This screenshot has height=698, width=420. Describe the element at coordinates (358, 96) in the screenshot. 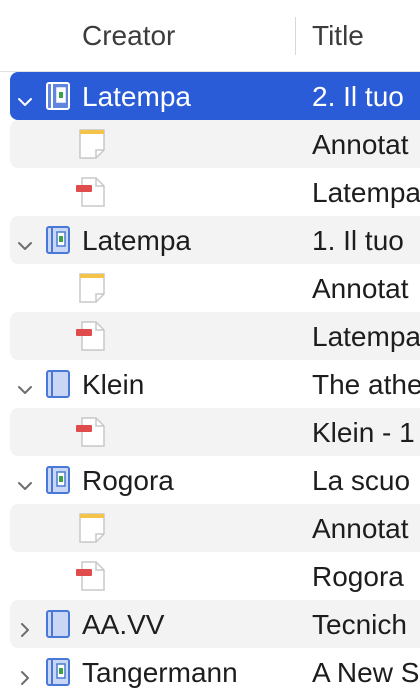

I see `title-cell: 2. Il tuo` at that location.